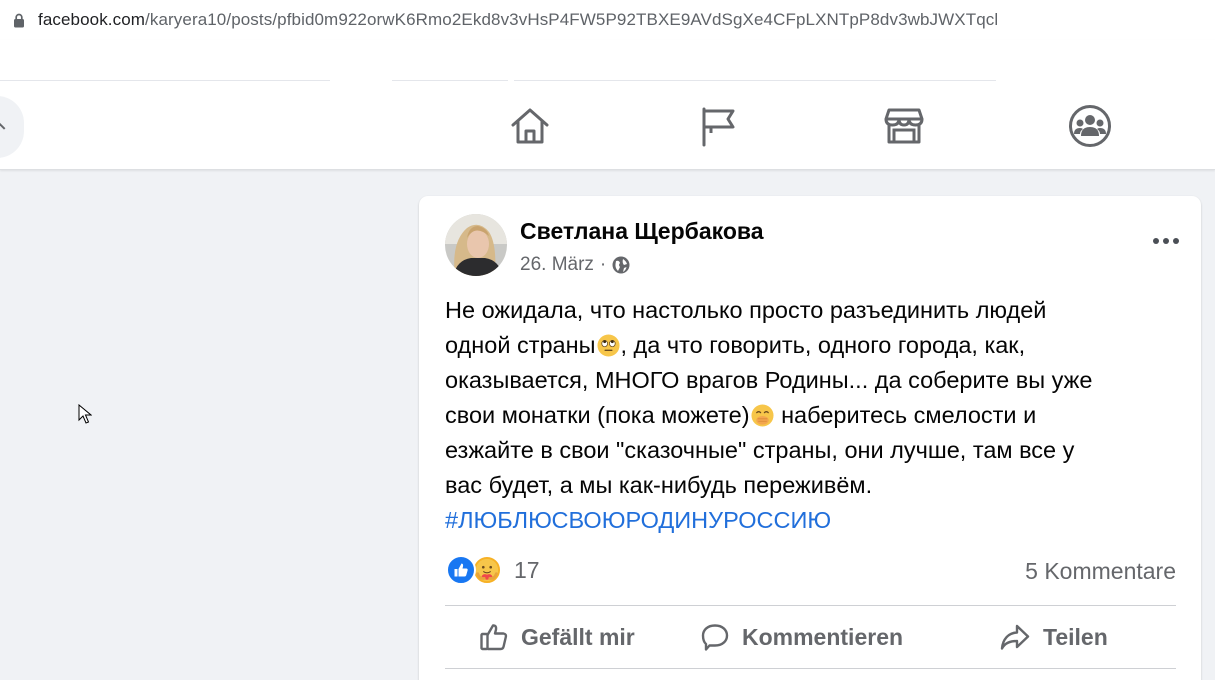  What do you see at coordinates (762, 415) in the screenshot?
I see `face-with-hand-over-mouth-emoji-icon` at bounding box center [762, 415].